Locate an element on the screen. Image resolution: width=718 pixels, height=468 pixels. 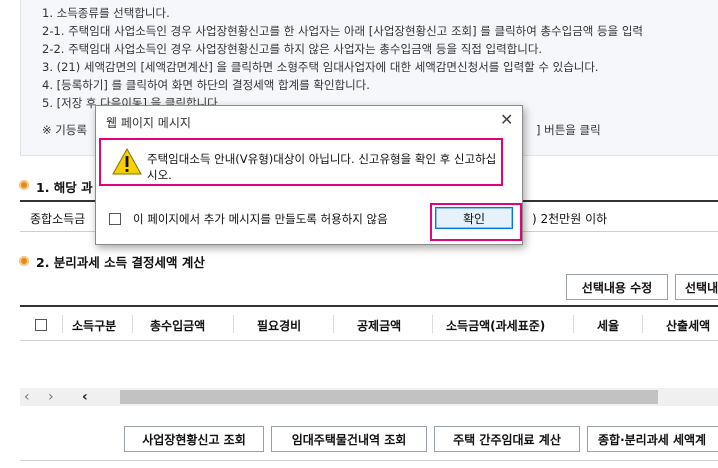
close-icon: ✕ is located at coordinates (506, 119).